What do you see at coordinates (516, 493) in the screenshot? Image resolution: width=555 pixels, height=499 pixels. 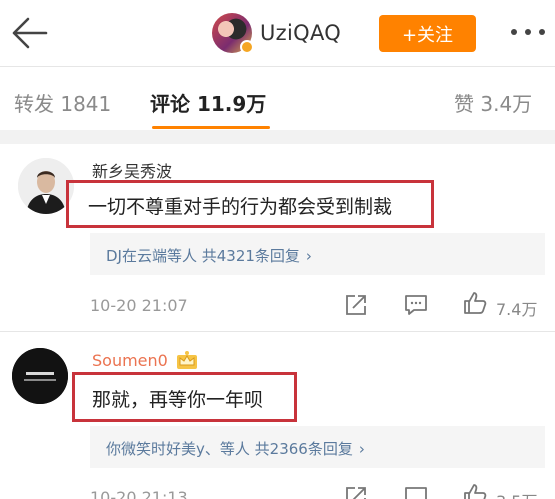 I see `like-count: 3.5万` at bounding box center [516, 493].